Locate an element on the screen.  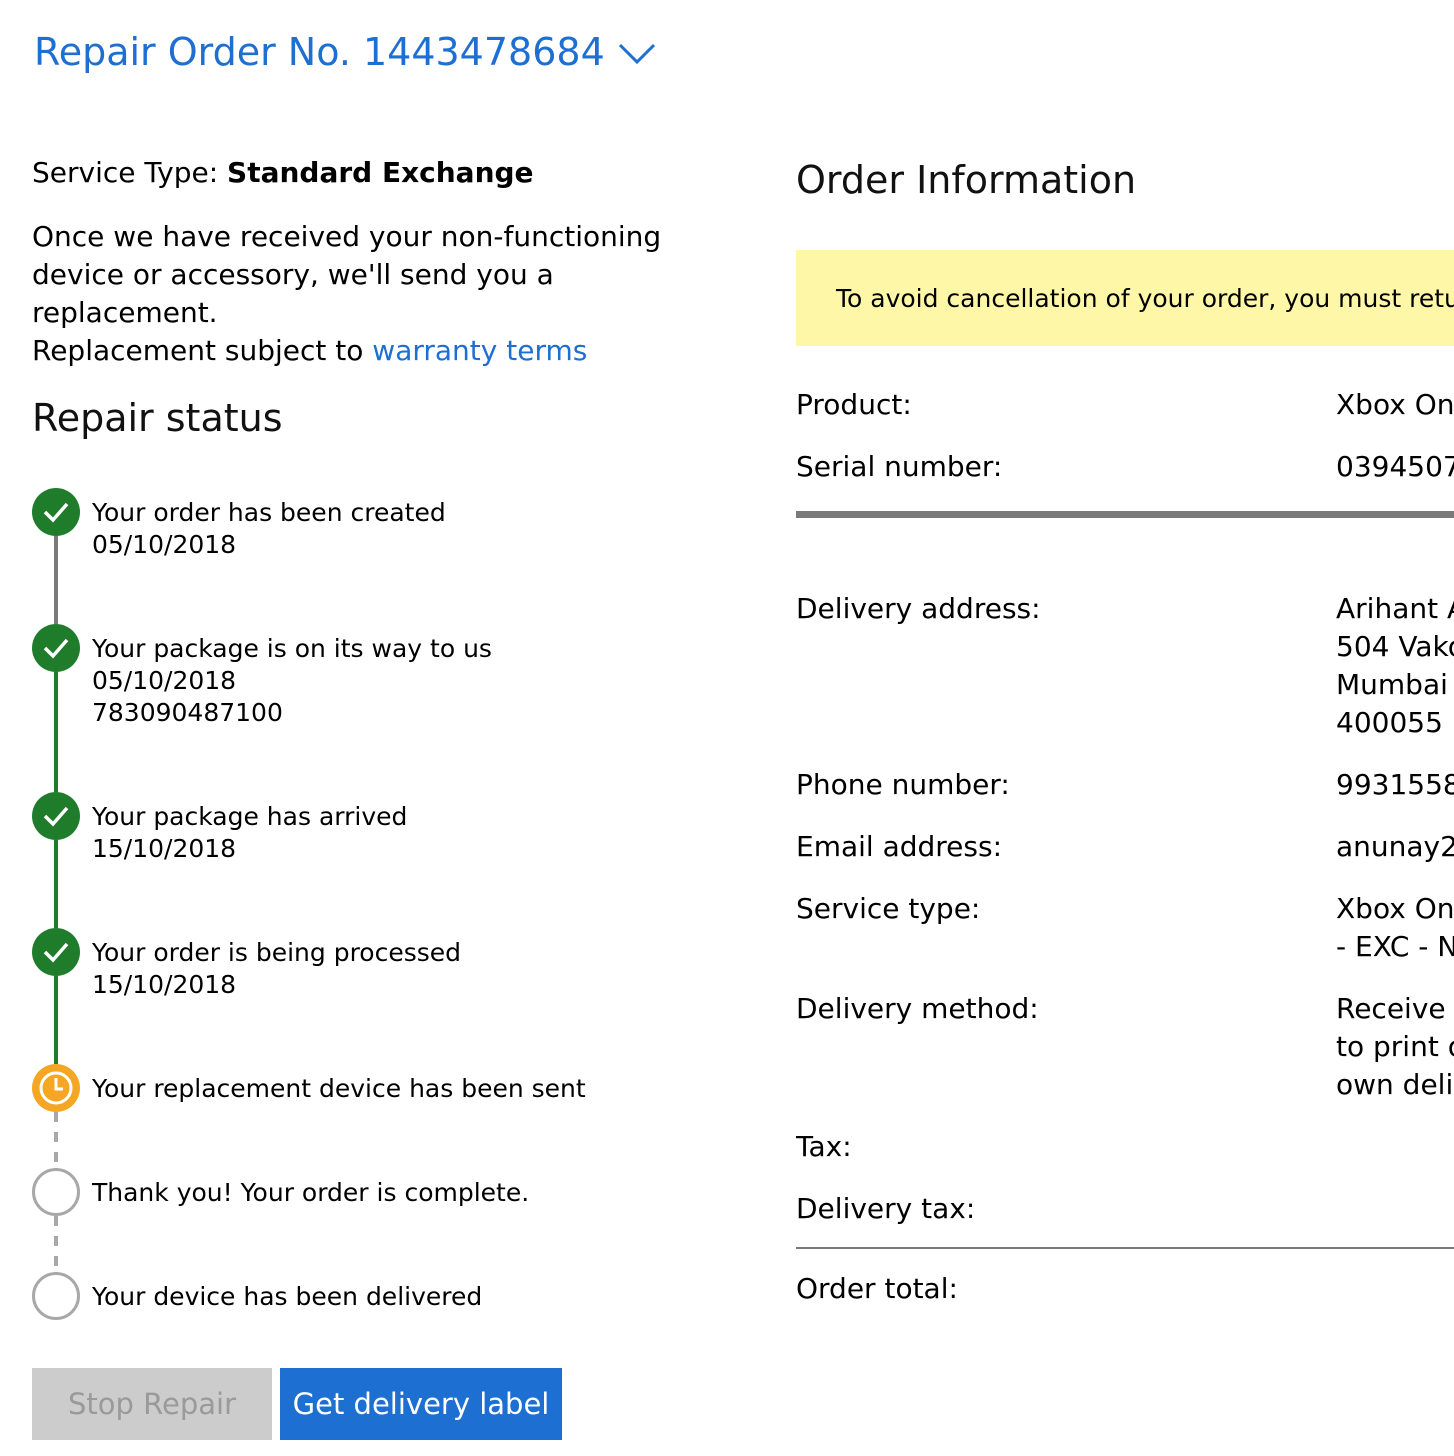
clock-icon is located at coordinates (56, 1088).